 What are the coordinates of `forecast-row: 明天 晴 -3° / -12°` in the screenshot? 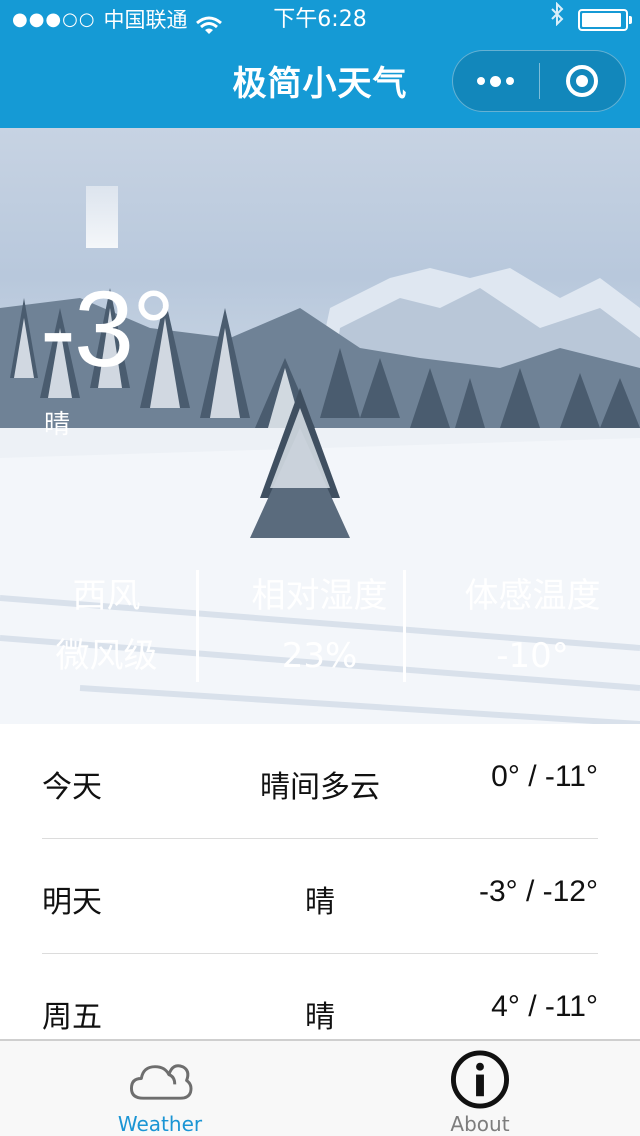 It's located at (320, 896).